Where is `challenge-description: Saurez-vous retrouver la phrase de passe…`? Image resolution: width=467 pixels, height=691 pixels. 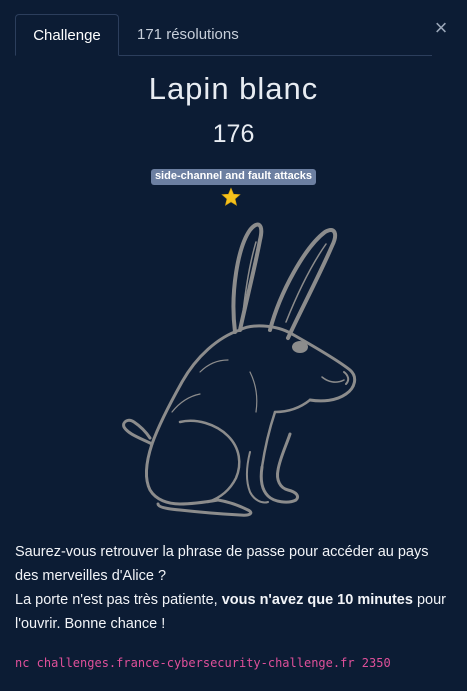
challenge-description: Saurez-vous retrouver la phrase de passe… is located at coordinates (235, 588).